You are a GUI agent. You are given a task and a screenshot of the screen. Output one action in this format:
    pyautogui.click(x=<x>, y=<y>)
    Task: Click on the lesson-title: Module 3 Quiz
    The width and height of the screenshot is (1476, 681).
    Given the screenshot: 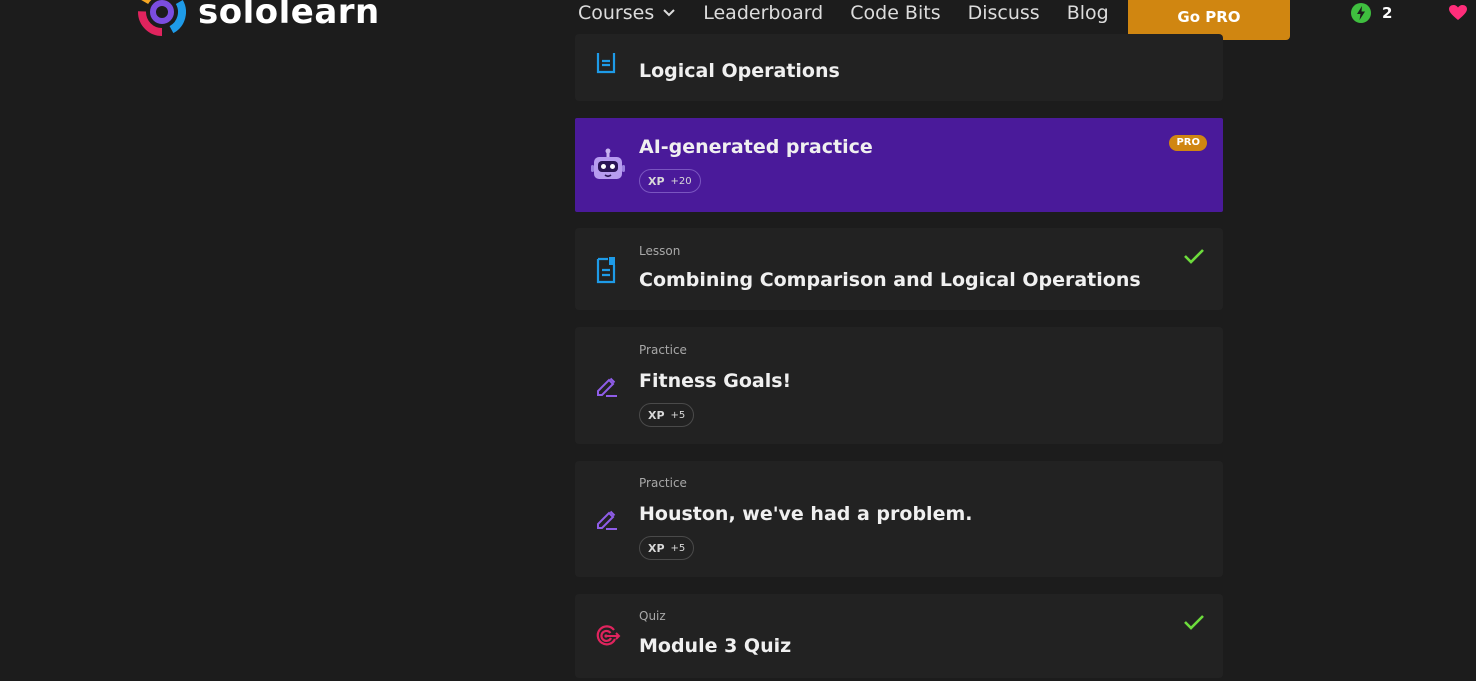 What is the action you would take?
    pyautogui.click(x=715, y=646)
    